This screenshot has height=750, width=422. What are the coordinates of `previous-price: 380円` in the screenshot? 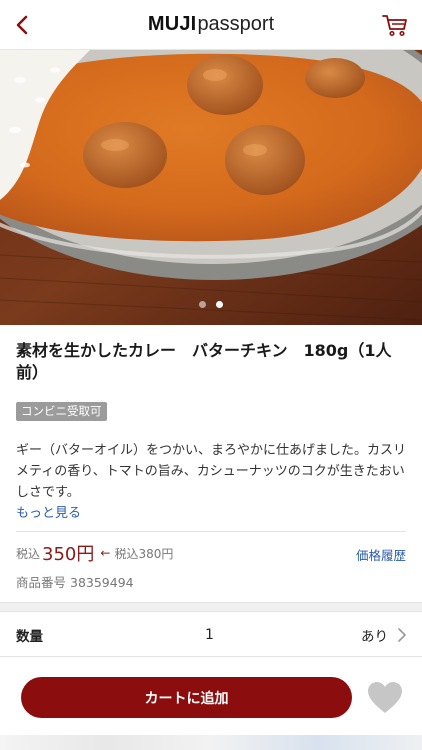 It's located at (156, 553).